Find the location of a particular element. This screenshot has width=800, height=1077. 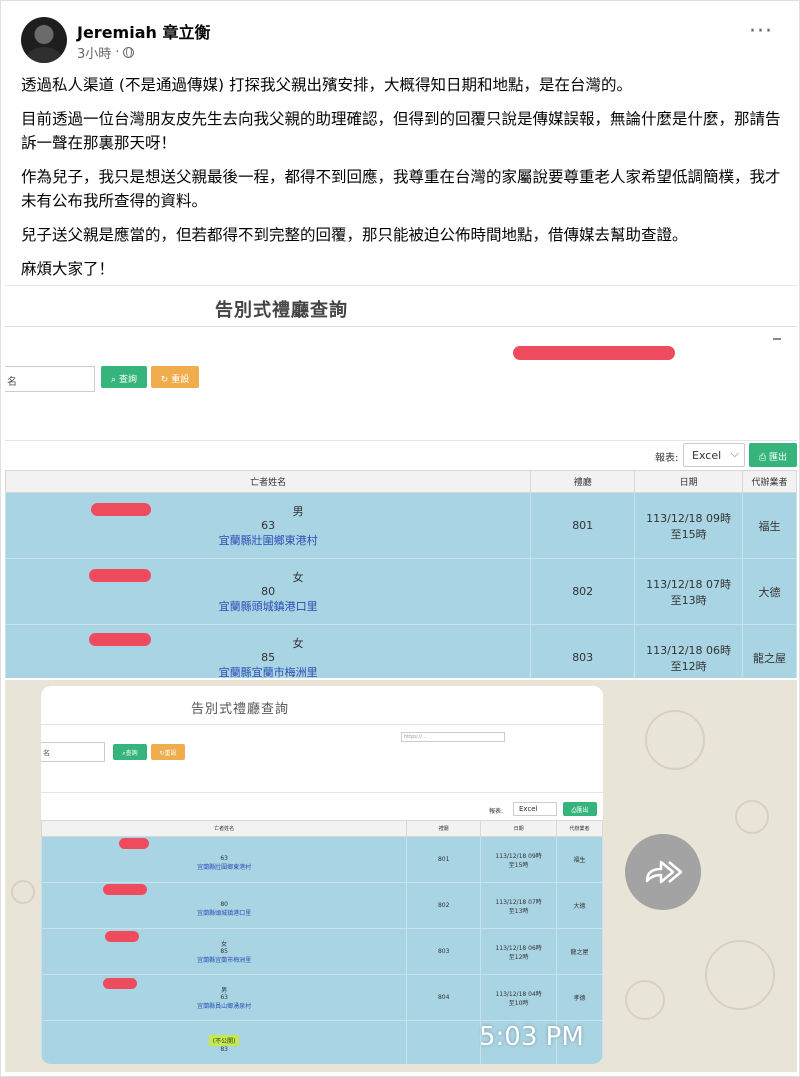

message-timestamp: 5:03 PM is located at coordinates (531, 1037).